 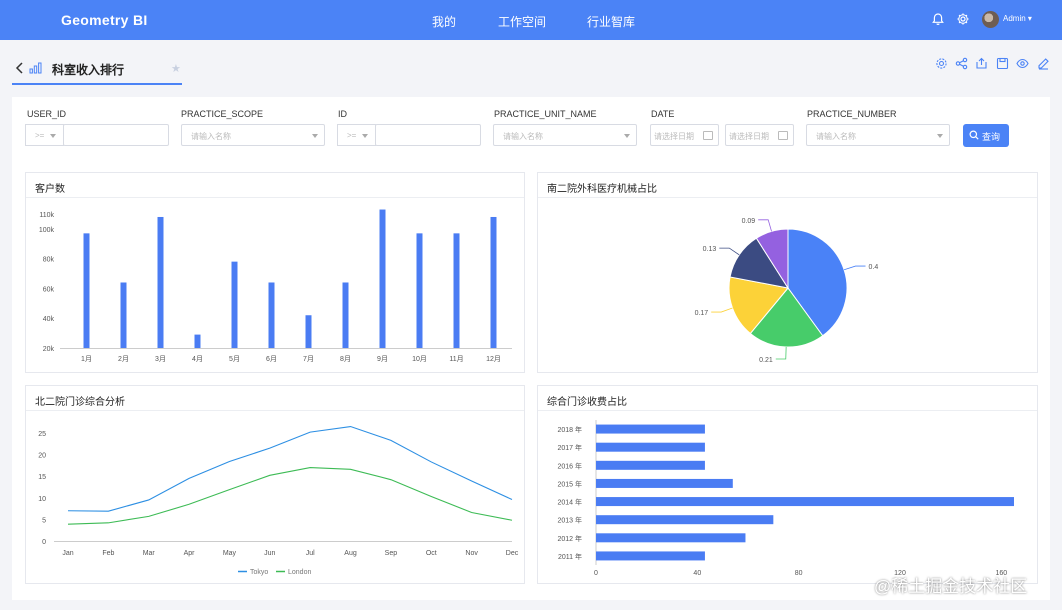 What do you see at coordinates (20, 68) in the screenshot?
I see `back-arrow-icon` at bounding box center [20, 68].